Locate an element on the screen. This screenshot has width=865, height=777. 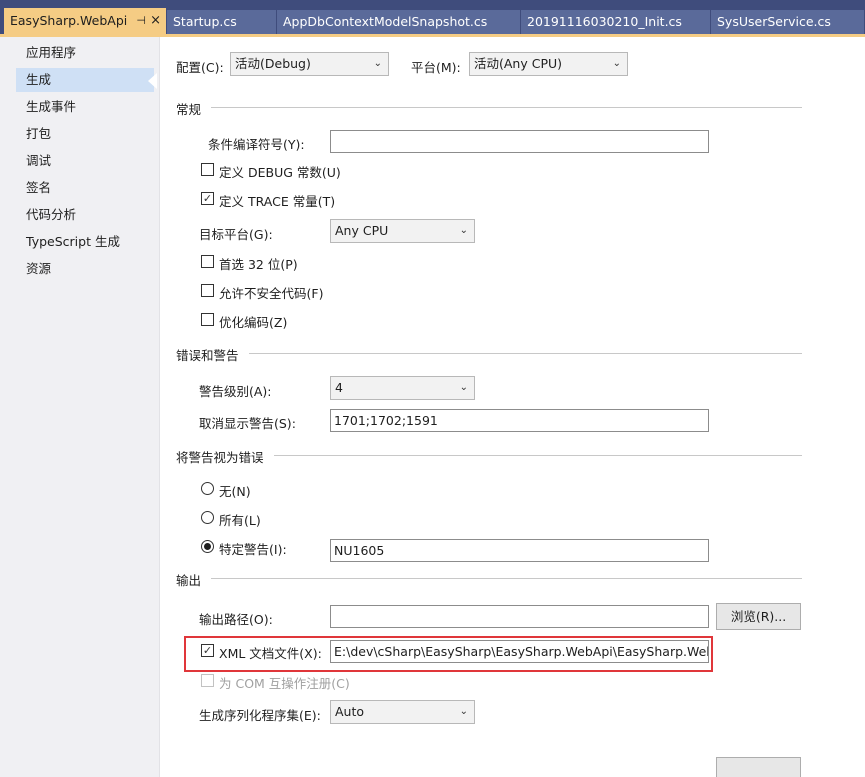
tab-label: SysUserService.cs is located at coordinates (774, 21).